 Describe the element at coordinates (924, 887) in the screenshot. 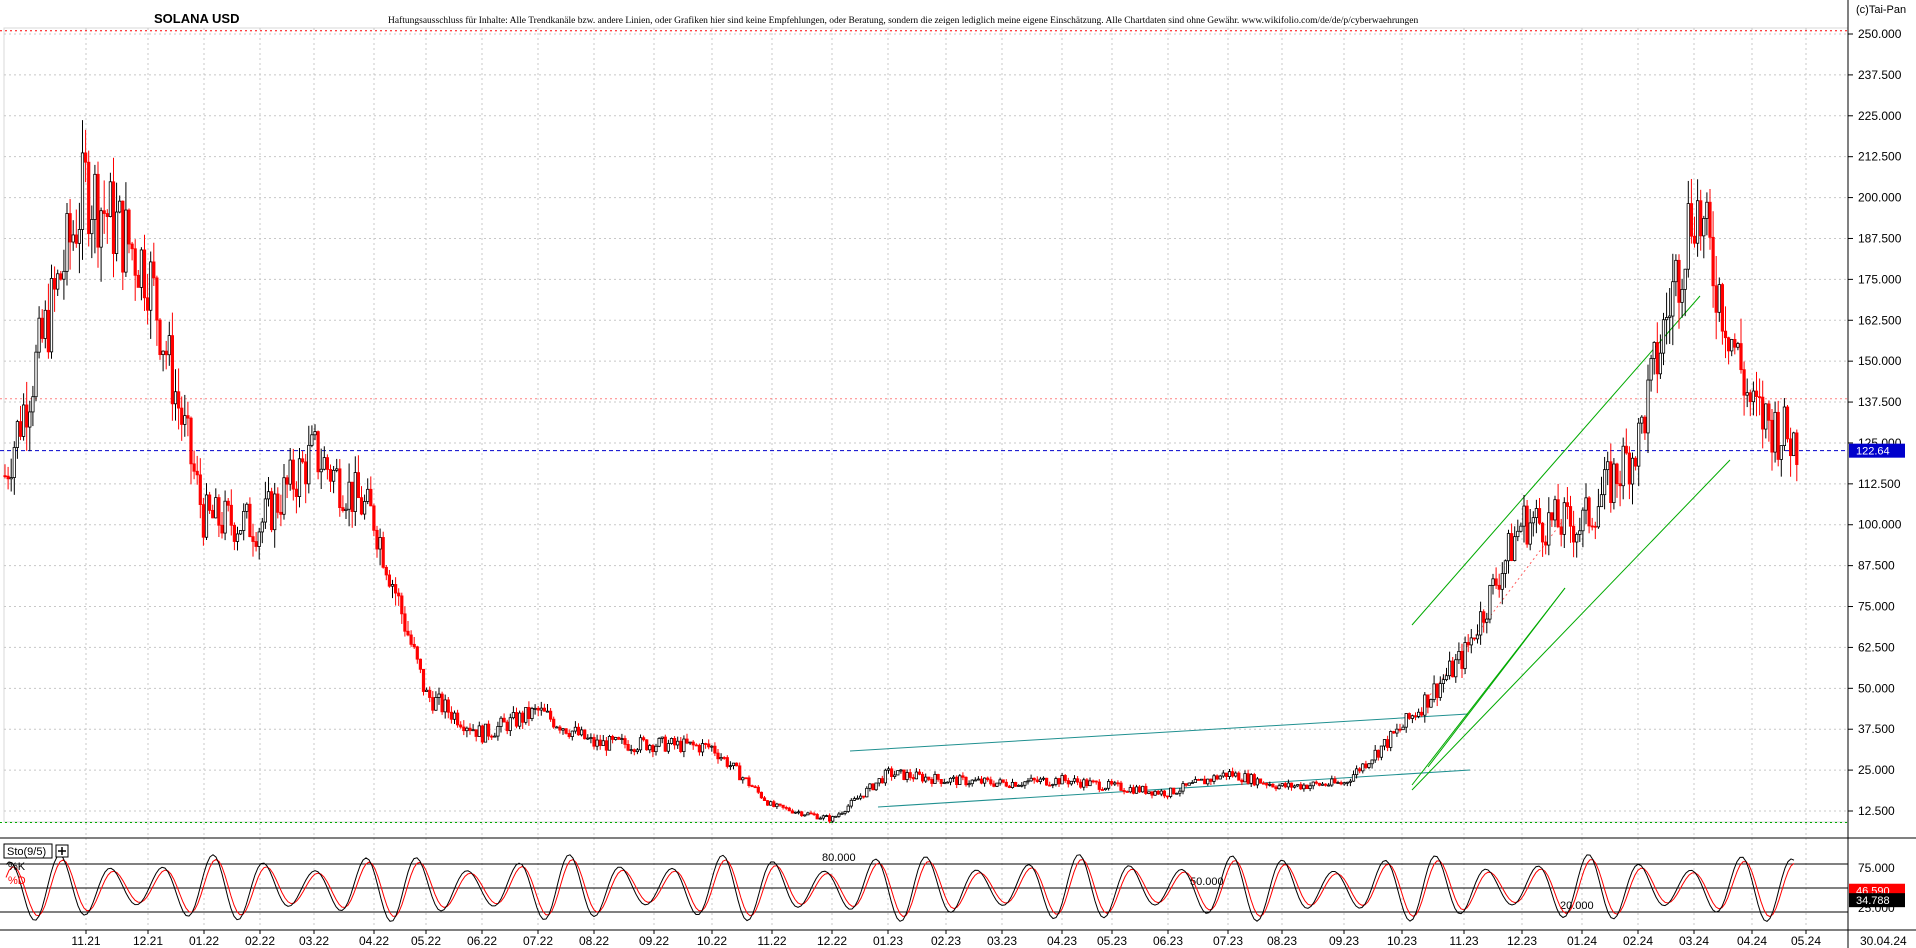

I see `stochastic-panel: 80.00050.00020.000` at that location.